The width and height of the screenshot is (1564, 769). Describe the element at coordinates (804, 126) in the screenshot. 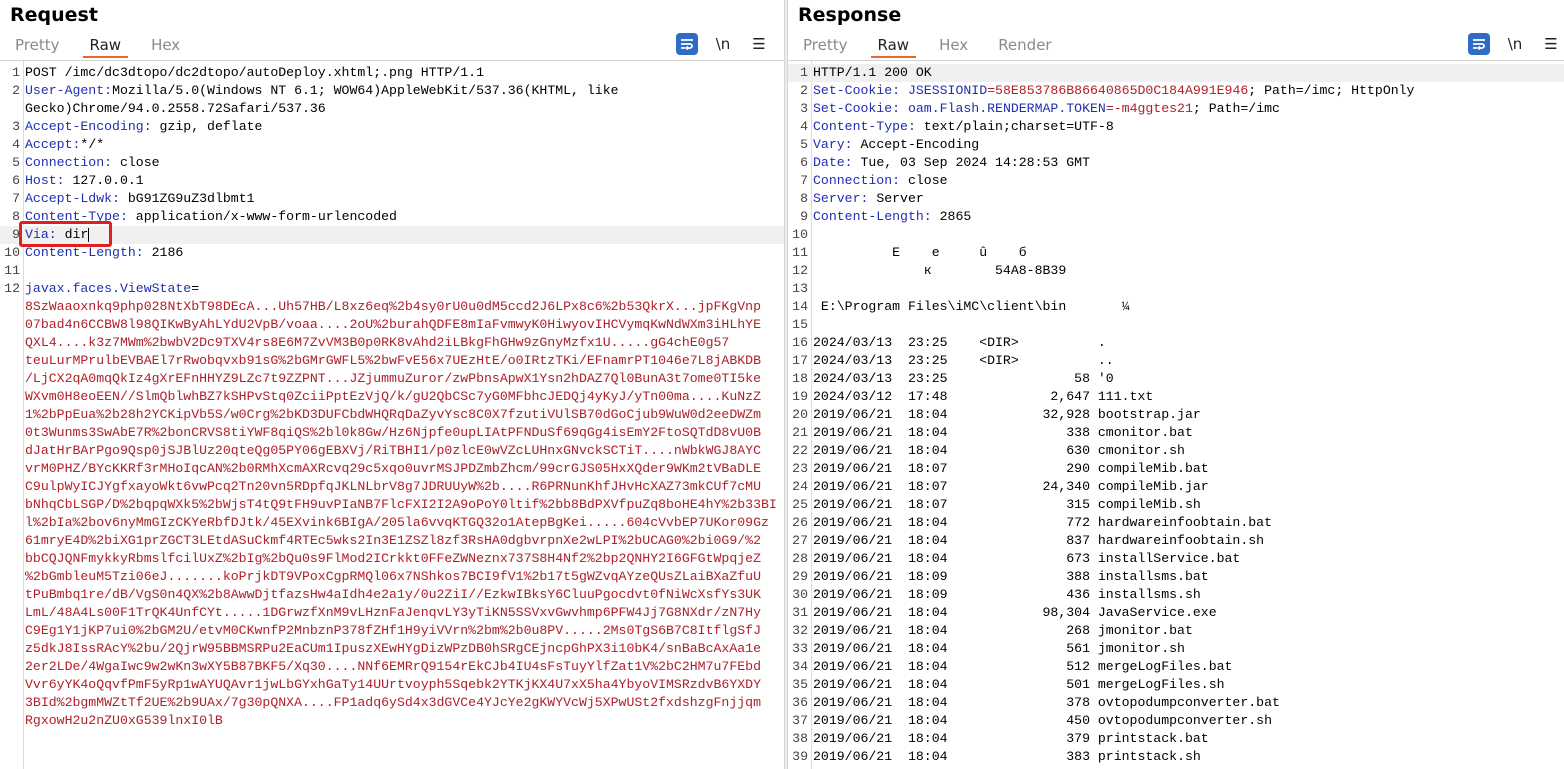

I see `line-number: 4` at that location.